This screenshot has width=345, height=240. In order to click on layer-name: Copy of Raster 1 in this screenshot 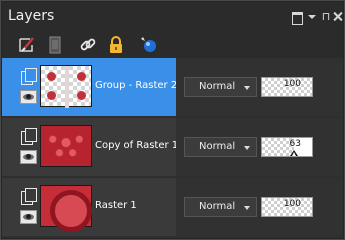, I will do `click(137, 145)`.